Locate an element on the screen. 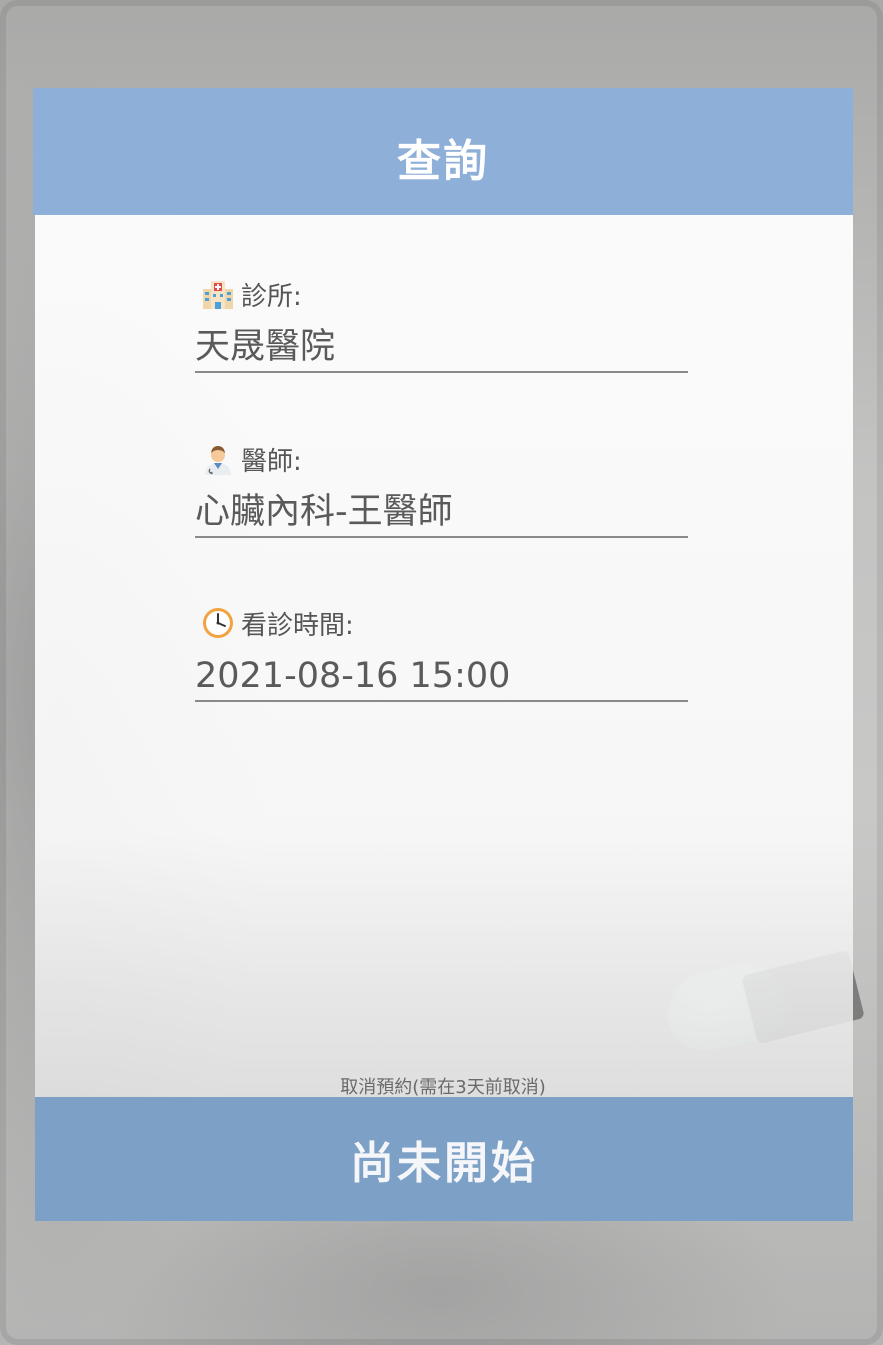  time-field: 看診時間: 2021-08-16 15:00 is located at coordinates (441, 653).